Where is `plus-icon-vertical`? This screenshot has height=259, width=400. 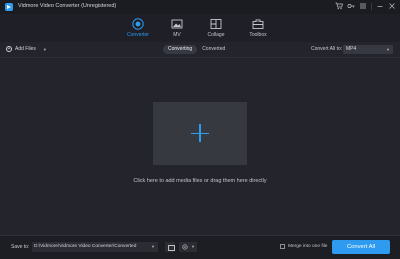
plus-icon-vertical is located at coordinates (200, 133).